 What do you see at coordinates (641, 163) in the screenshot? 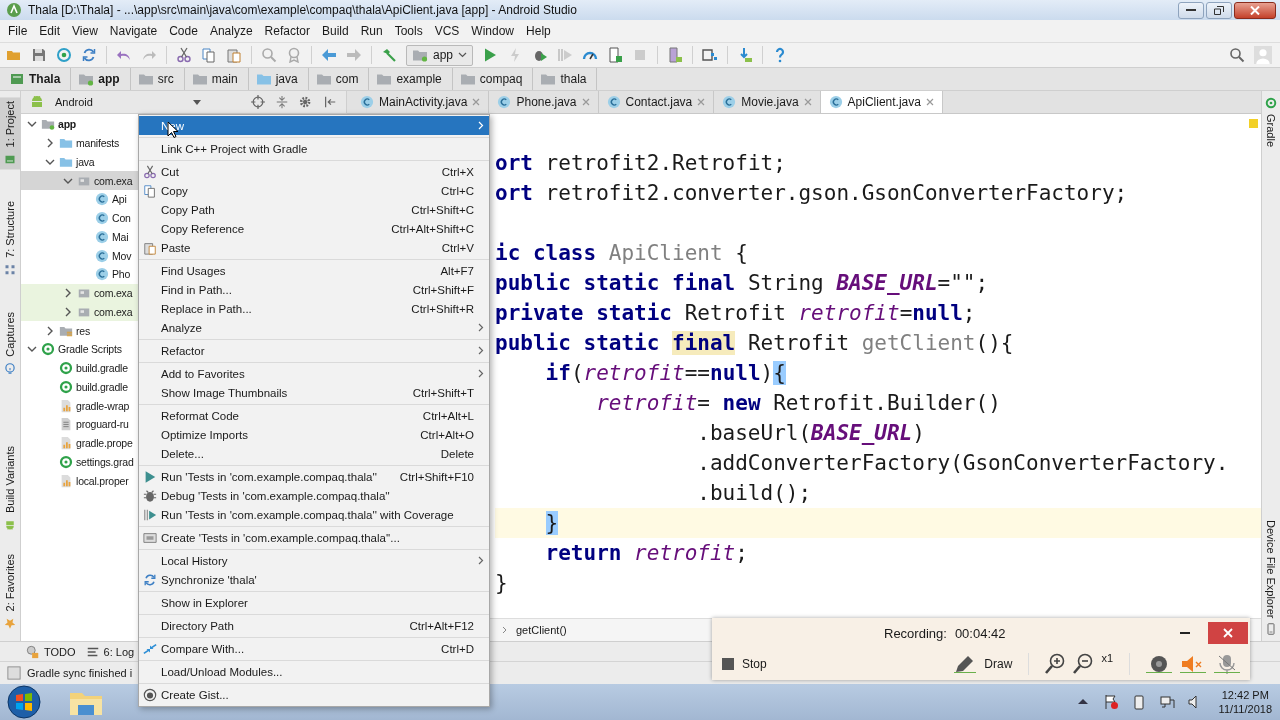
I see `code-line: ort retrofit2.Retrofit;` at bounding box center [641, 163].